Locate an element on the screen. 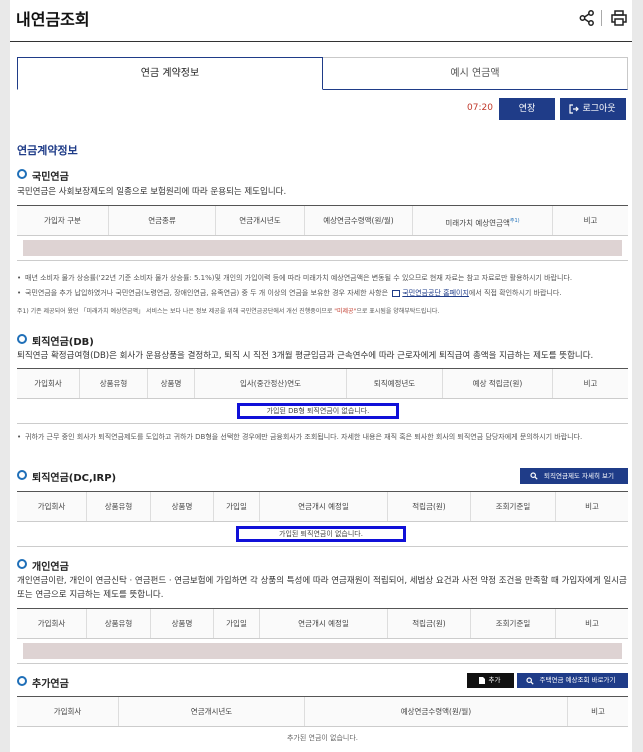 The width and height of the screenshot is (643, 752). header-divider is located at coordinates (601, 18).